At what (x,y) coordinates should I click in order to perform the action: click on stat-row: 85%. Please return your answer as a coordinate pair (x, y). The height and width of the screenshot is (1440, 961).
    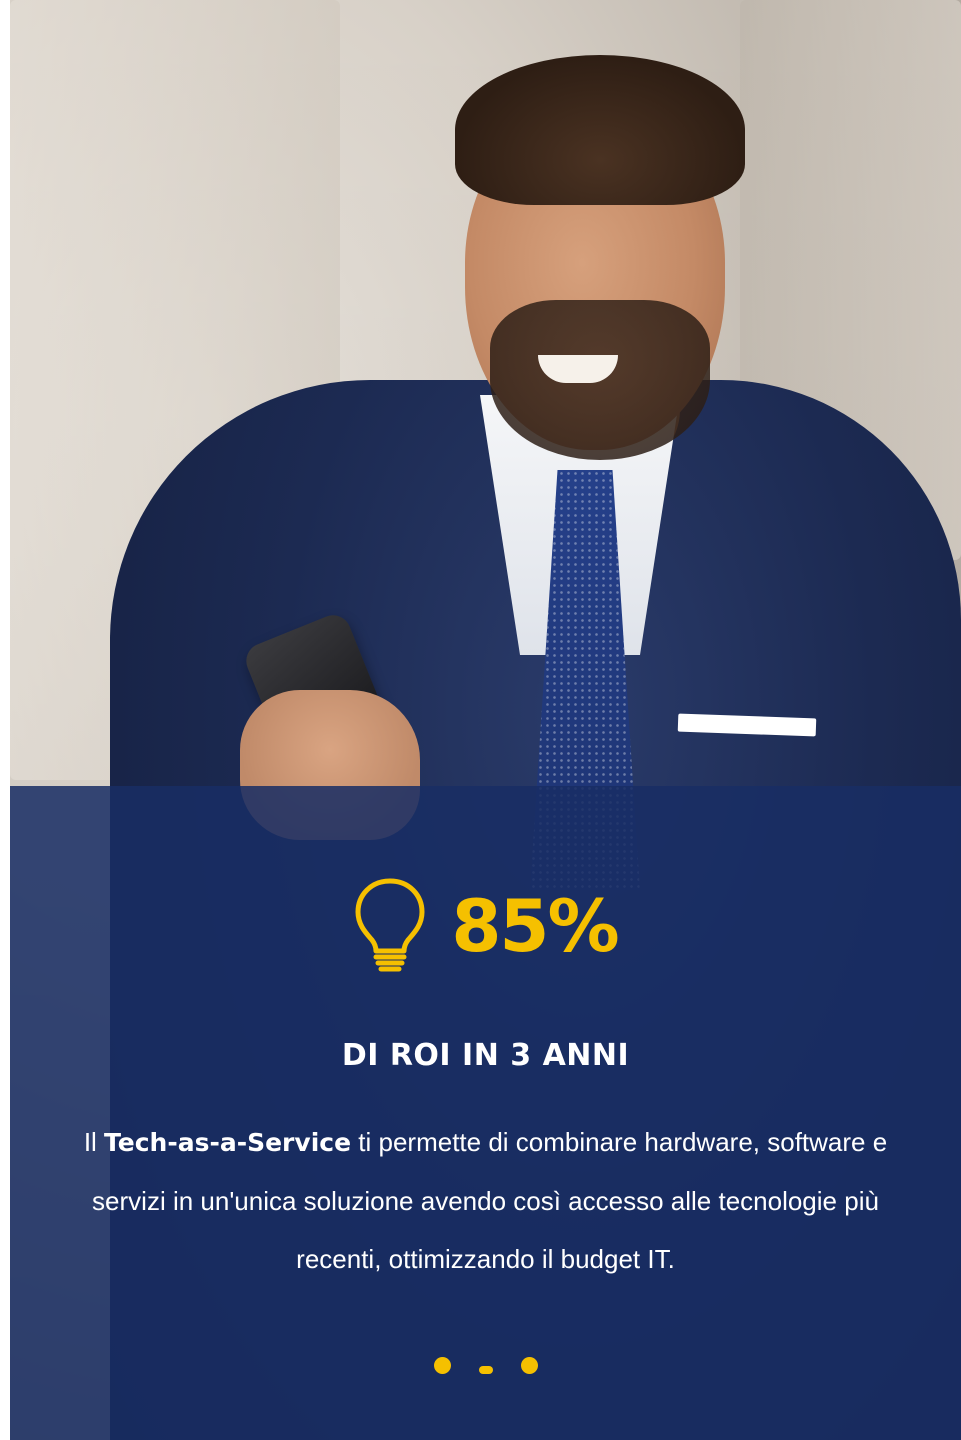
    Looking at the image, I should click on (485, 926).